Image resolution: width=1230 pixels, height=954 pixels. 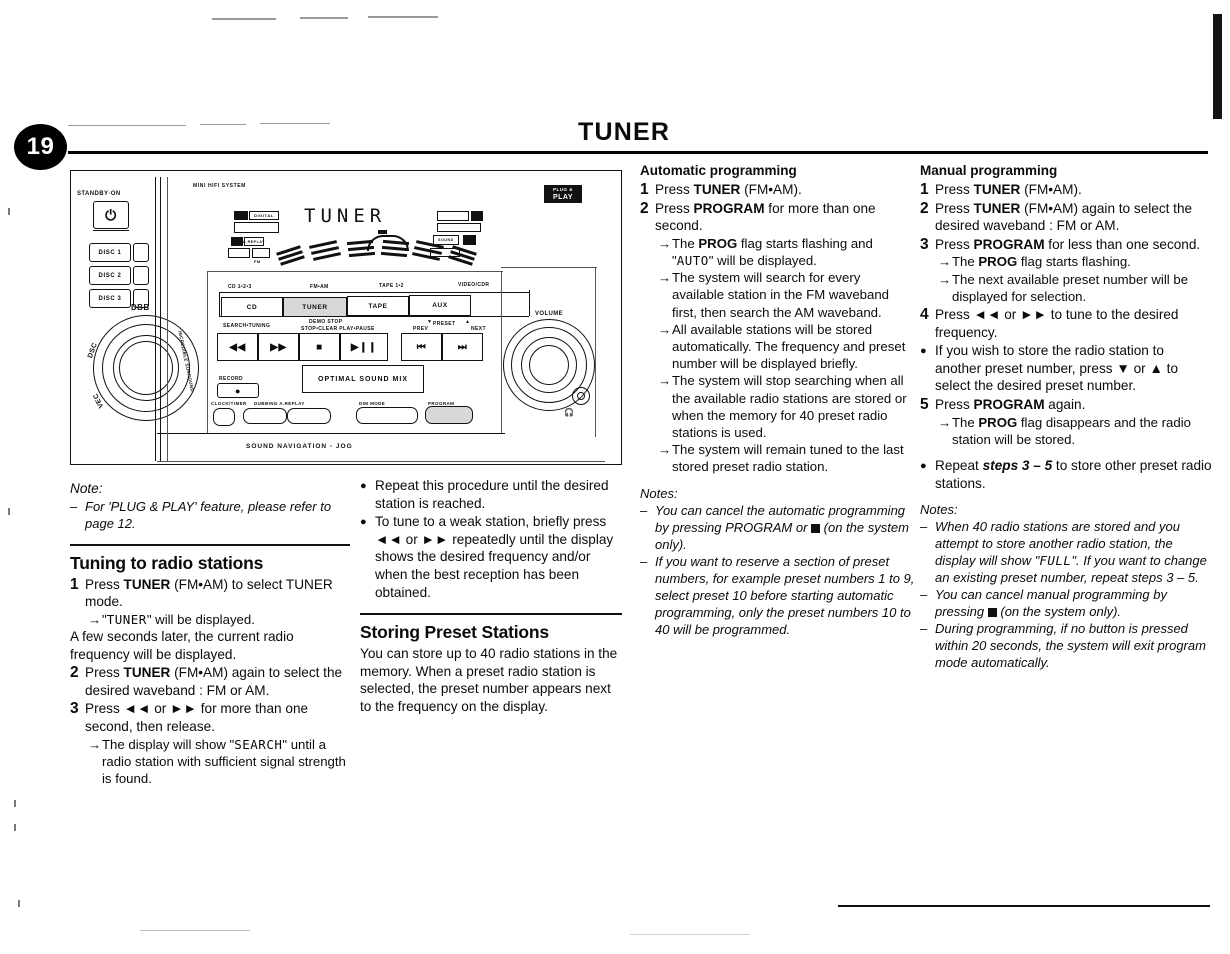 What do you see at coordinates (326, 322) in the screenshot?
I see `demo-stop-label: DEMO STOP` at bounding box center [326, 322].